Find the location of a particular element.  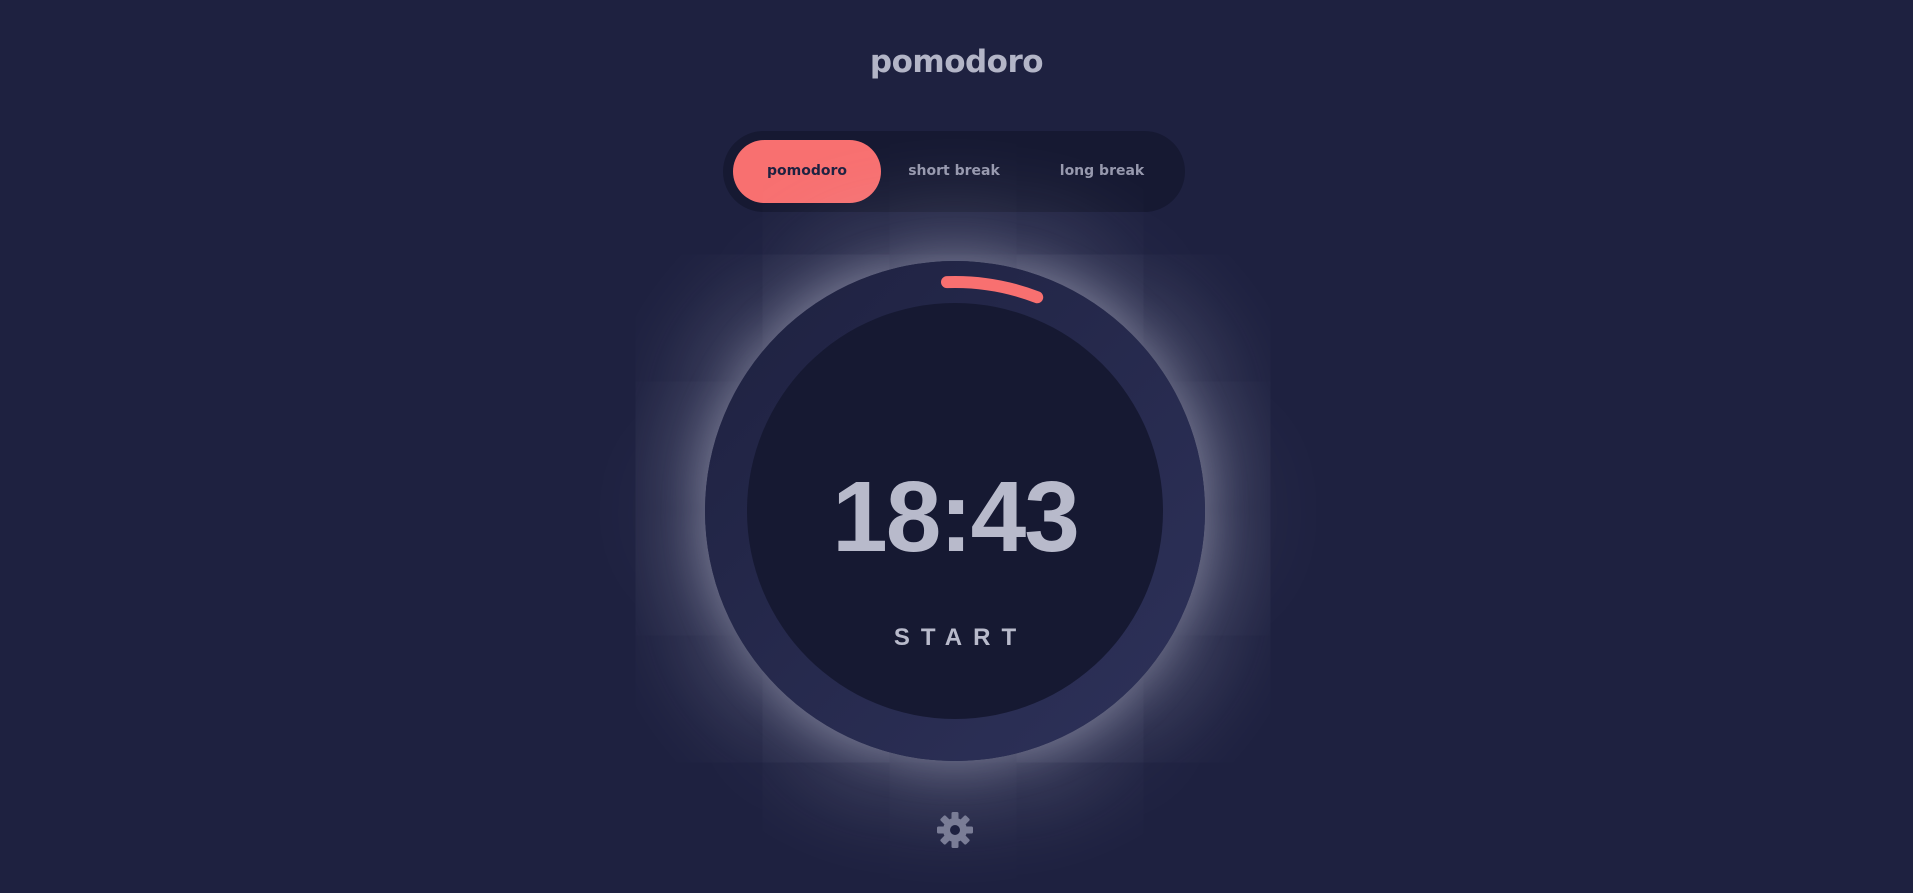

timer-display: 18:43 is located at coordinates (956, 517).